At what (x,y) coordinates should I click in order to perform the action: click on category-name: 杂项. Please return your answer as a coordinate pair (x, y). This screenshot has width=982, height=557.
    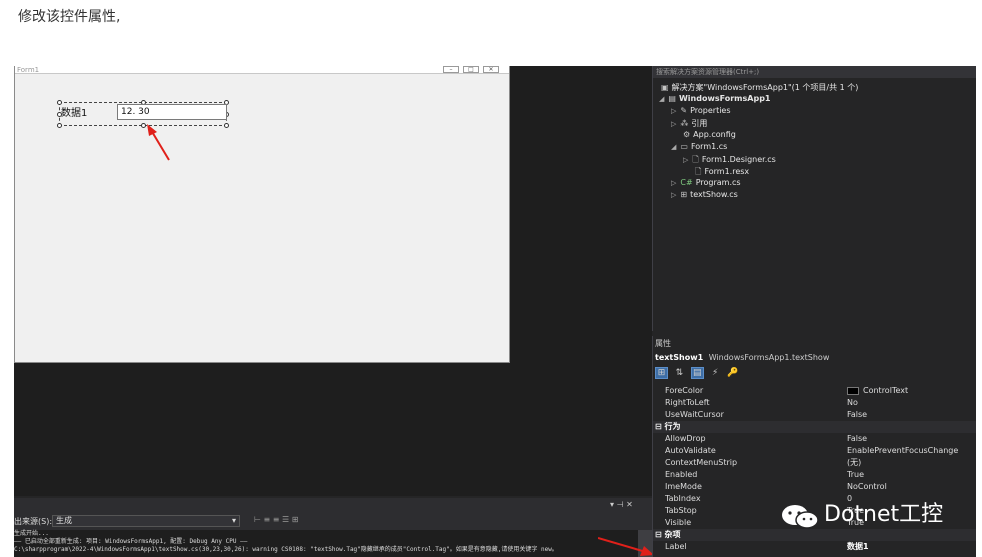
    Looking at the image, I should click on (672, 534).